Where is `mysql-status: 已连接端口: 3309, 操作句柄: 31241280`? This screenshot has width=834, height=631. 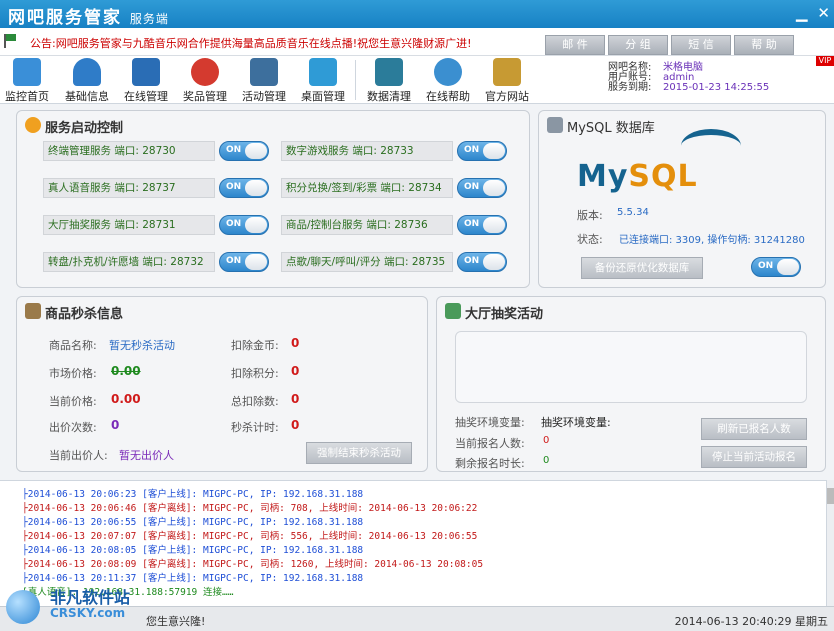 mysql-status: 已连接端口: 3309, 操作句柄: 31241280 is located at coordinates (712, 240).